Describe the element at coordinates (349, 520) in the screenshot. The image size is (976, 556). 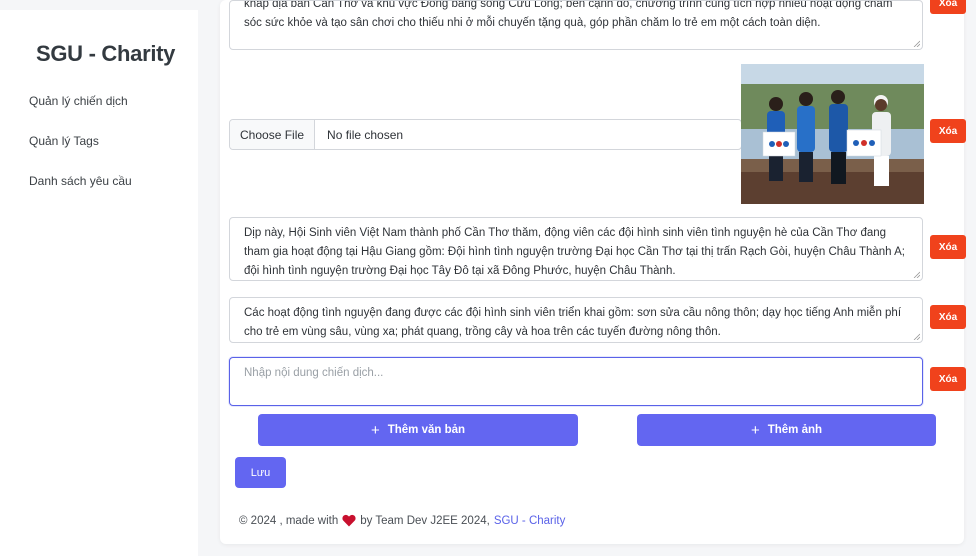
I see `heart-icon` at that location.